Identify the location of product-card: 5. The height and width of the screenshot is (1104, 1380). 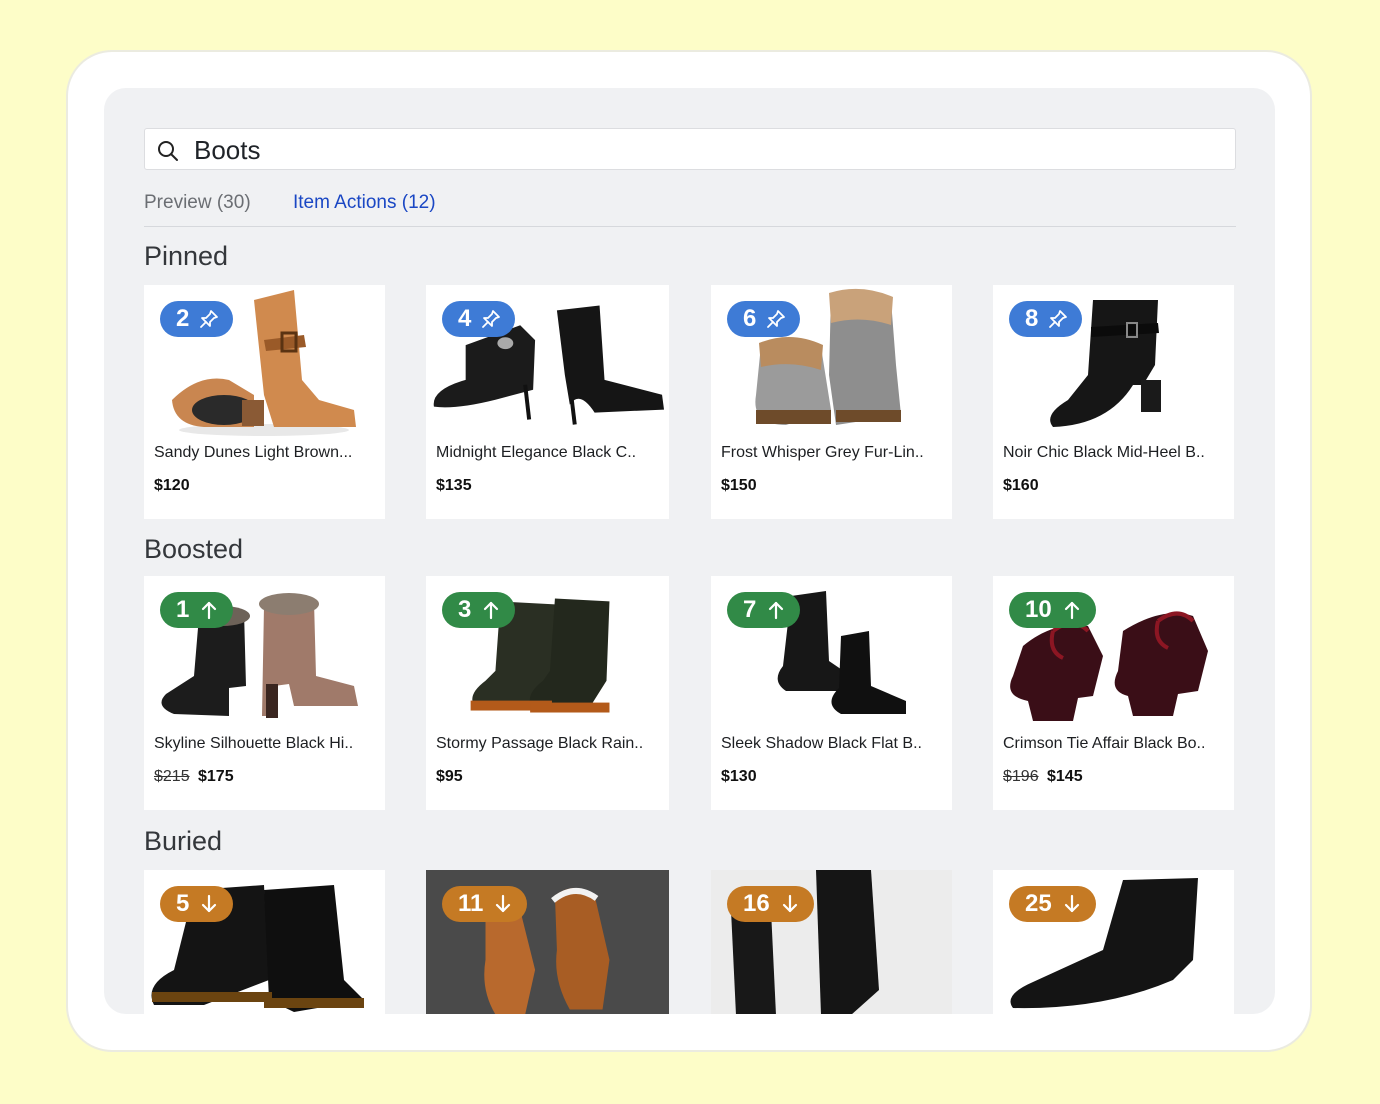
(264, 942).